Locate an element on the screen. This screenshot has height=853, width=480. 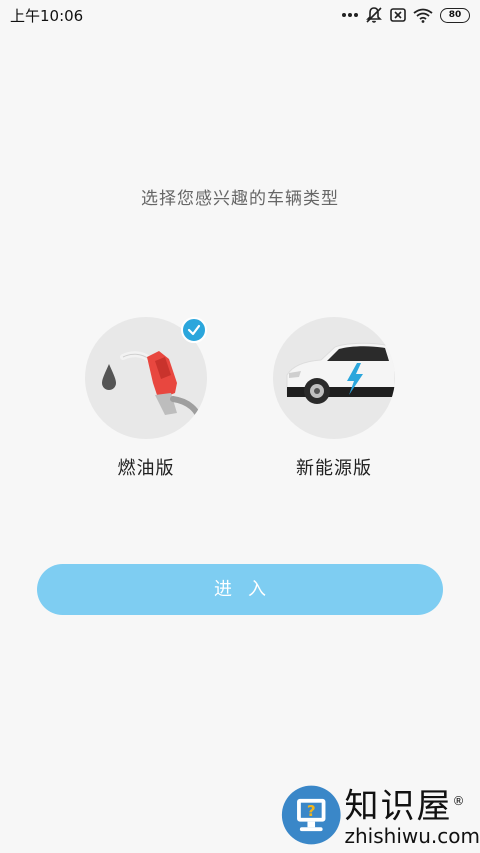
battery-icon: 80 is located at coordinates (455, 15).